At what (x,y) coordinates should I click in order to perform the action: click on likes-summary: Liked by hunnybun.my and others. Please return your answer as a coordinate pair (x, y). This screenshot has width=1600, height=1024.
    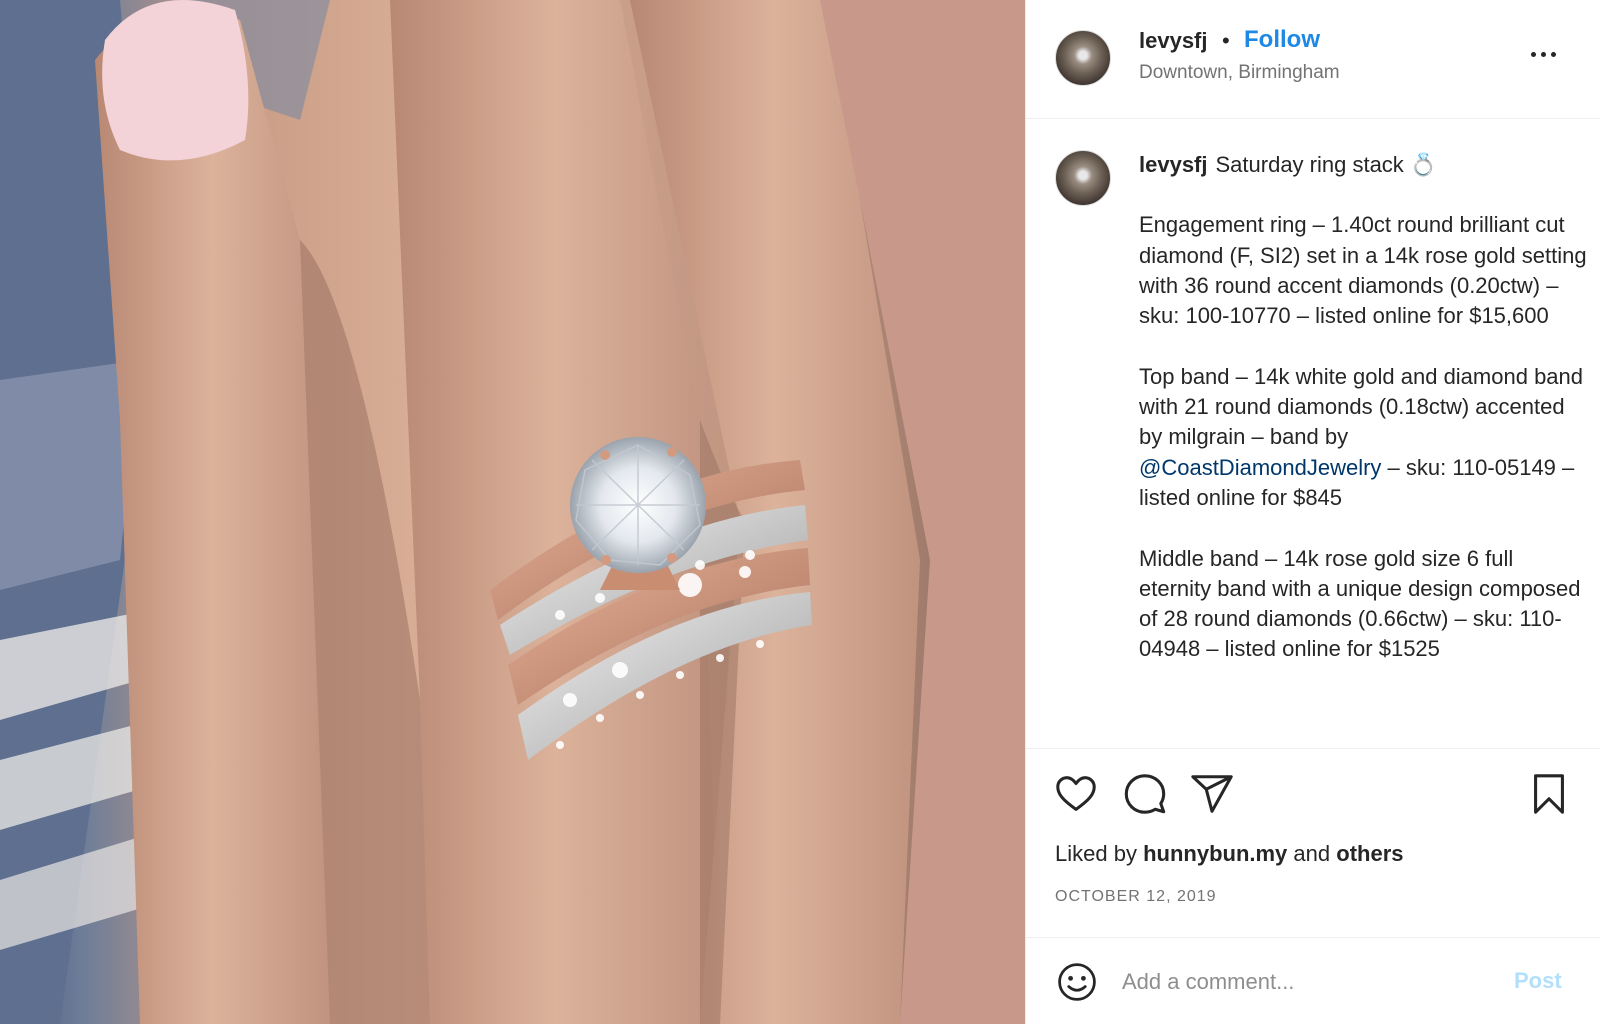
    Looking at the image, I should click on (1229, 854).